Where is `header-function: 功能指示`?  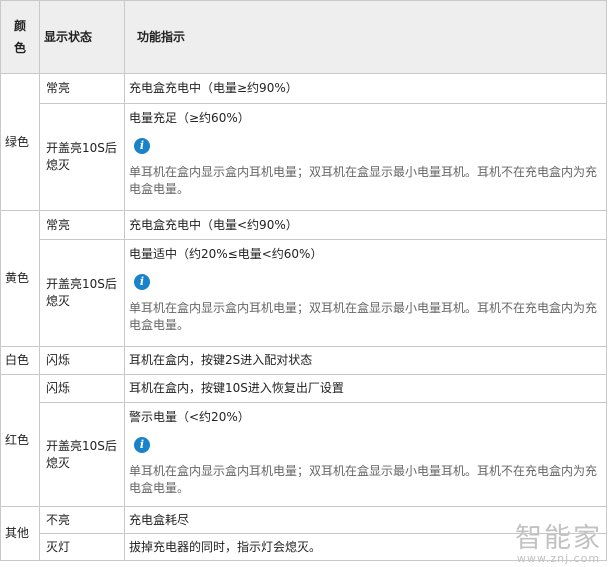 header-function: 功能指示 is located at coordinates (365, 37).